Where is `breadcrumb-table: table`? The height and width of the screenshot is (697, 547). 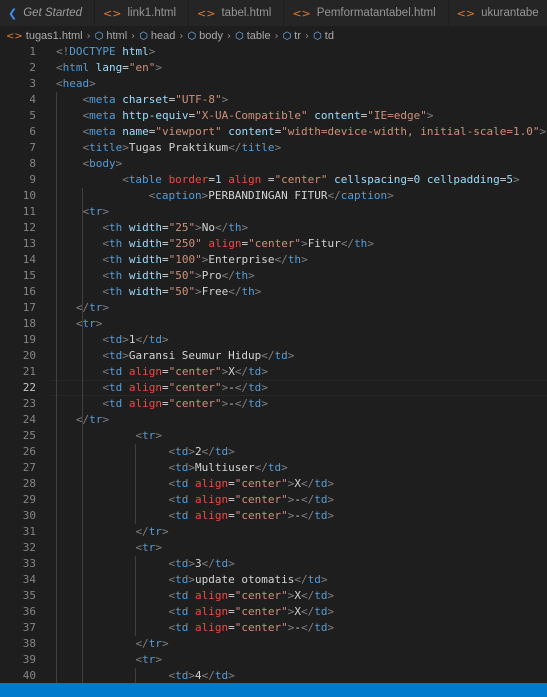
breadcrumb-table: table is located at coordinates (259, 36).